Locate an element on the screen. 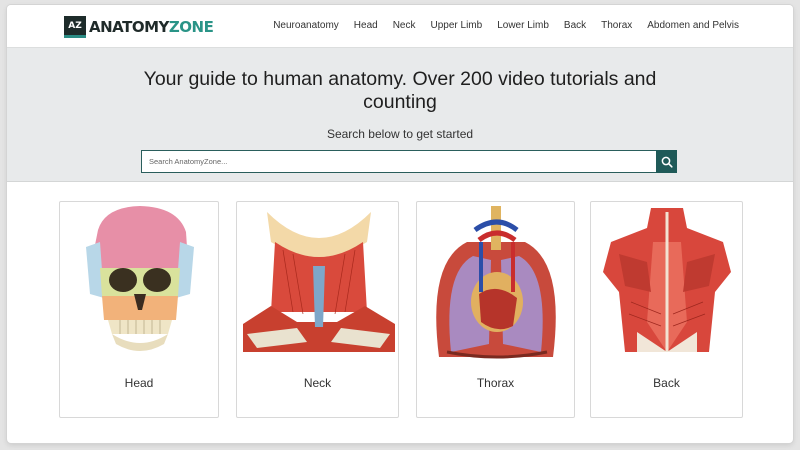 The image size is (800, 450). logo-mark-icon: AZ is located at coordinates (75, 27).